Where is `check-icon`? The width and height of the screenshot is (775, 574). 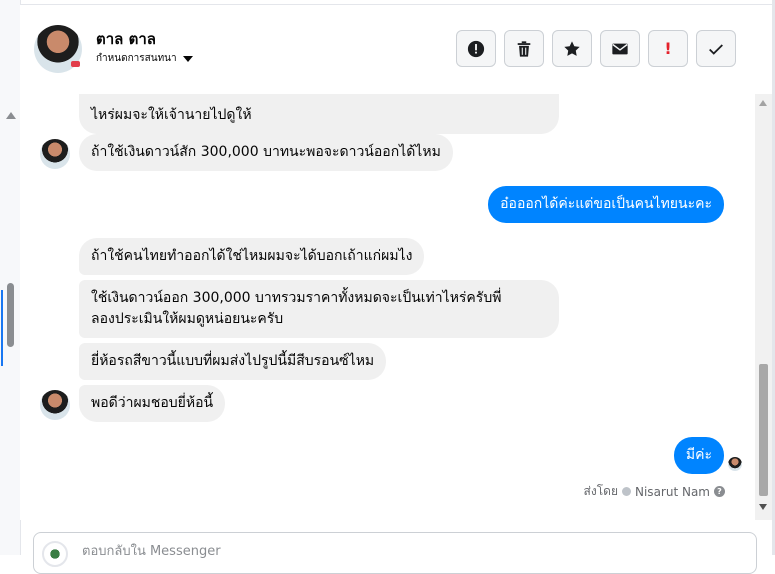
check-icon is located at coordinates (716, 49).